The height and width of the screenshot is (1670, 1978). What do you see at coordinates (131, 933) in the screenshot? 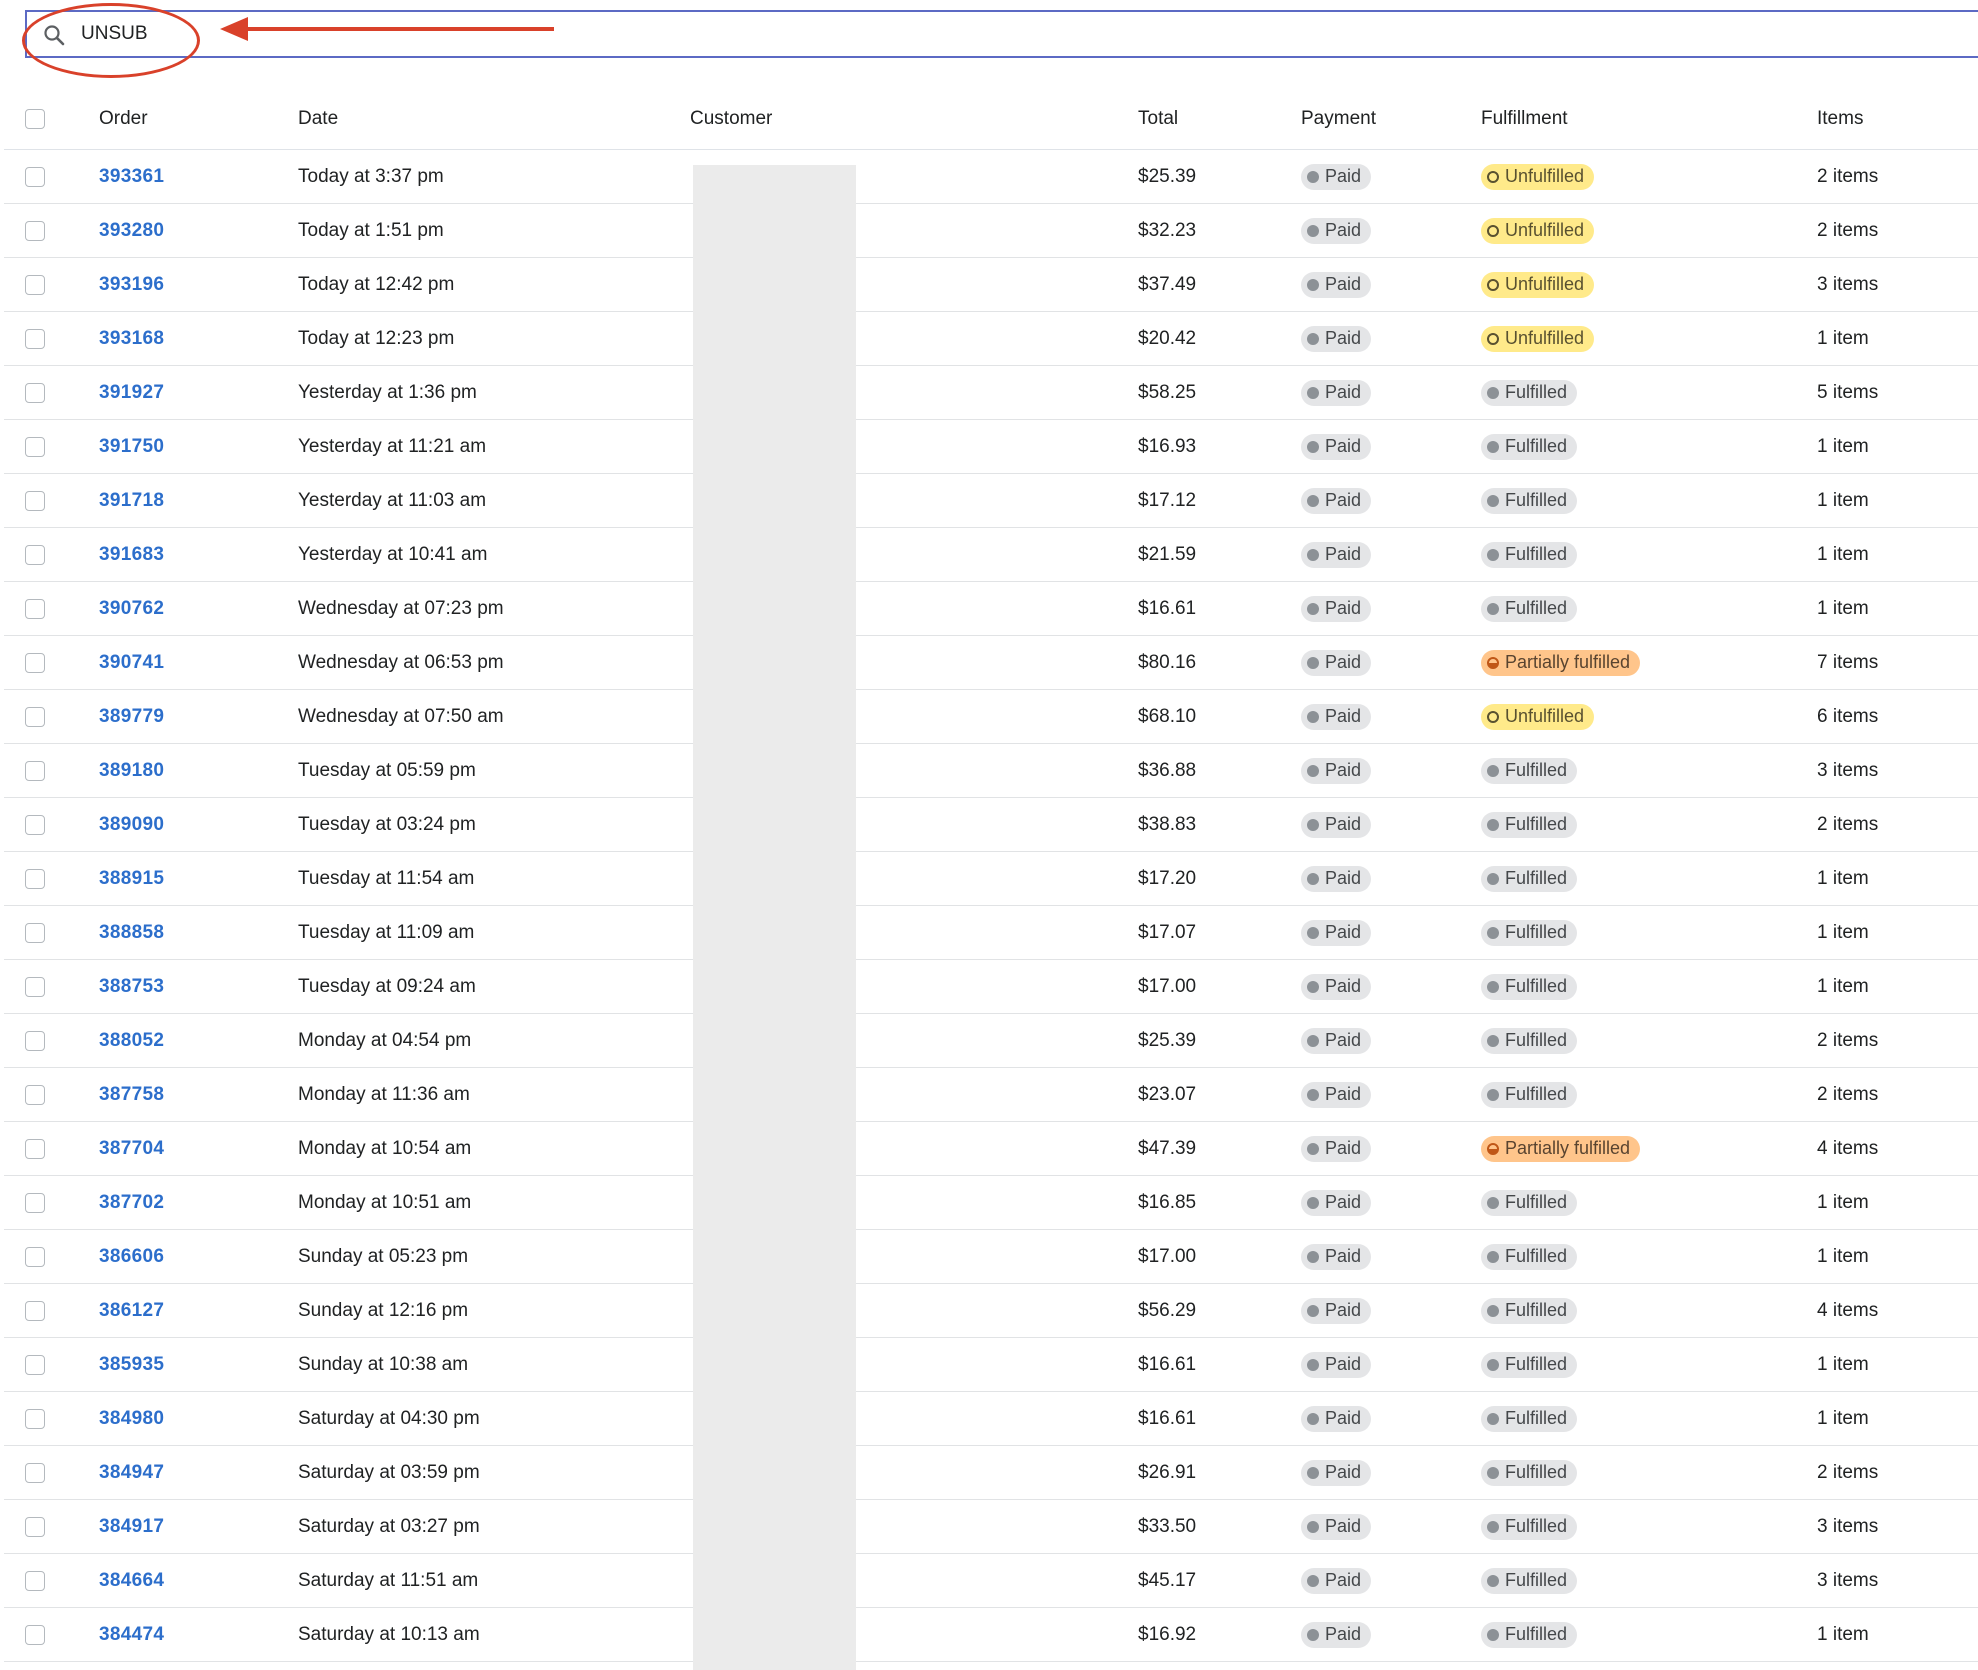
I see `order-number-link: 388858` at bounding box center [131, 933].